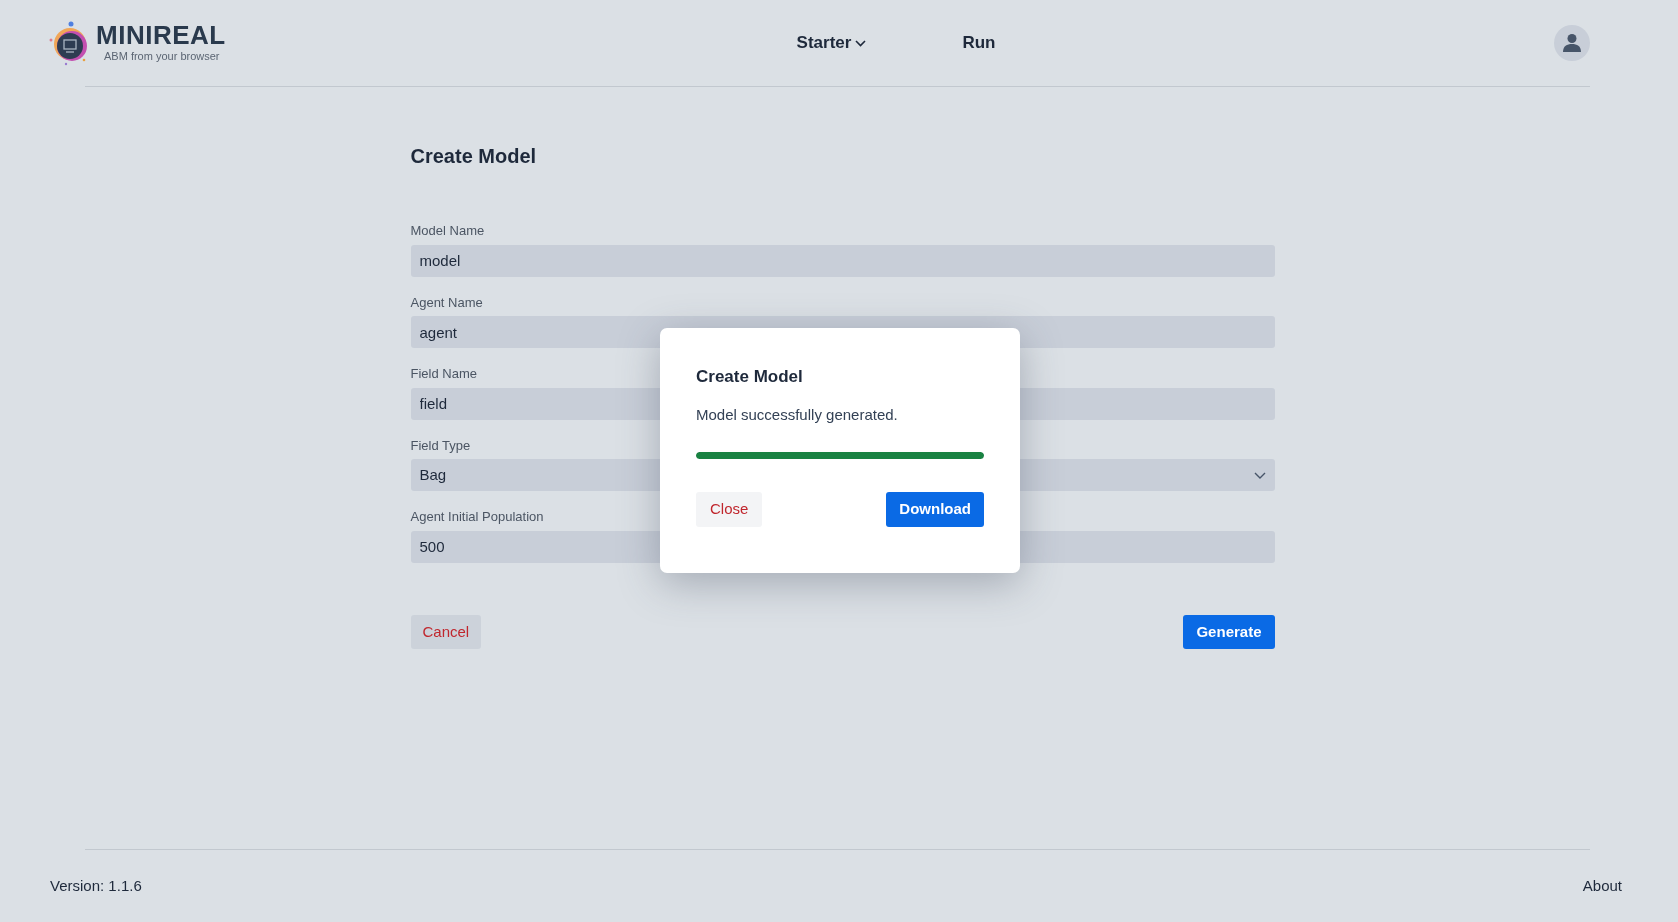  What do you see at coordinates (477, 517) in the screenshot?
I see `field-label: Agent Initial Population` at bounding box center [477, 517].